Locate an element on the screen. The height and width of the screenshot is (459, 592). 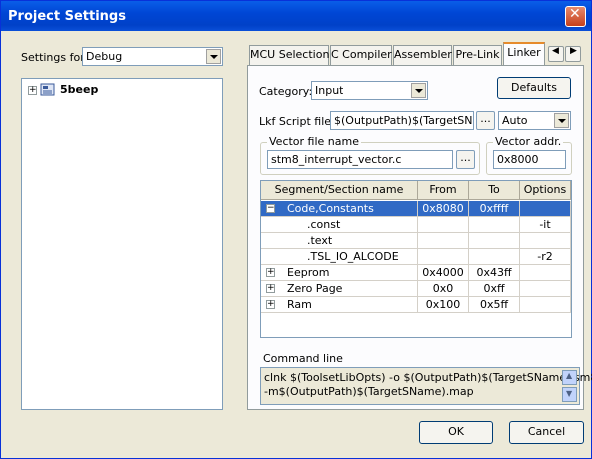
cell-to: 0xff is located at coordinates (494, 289).